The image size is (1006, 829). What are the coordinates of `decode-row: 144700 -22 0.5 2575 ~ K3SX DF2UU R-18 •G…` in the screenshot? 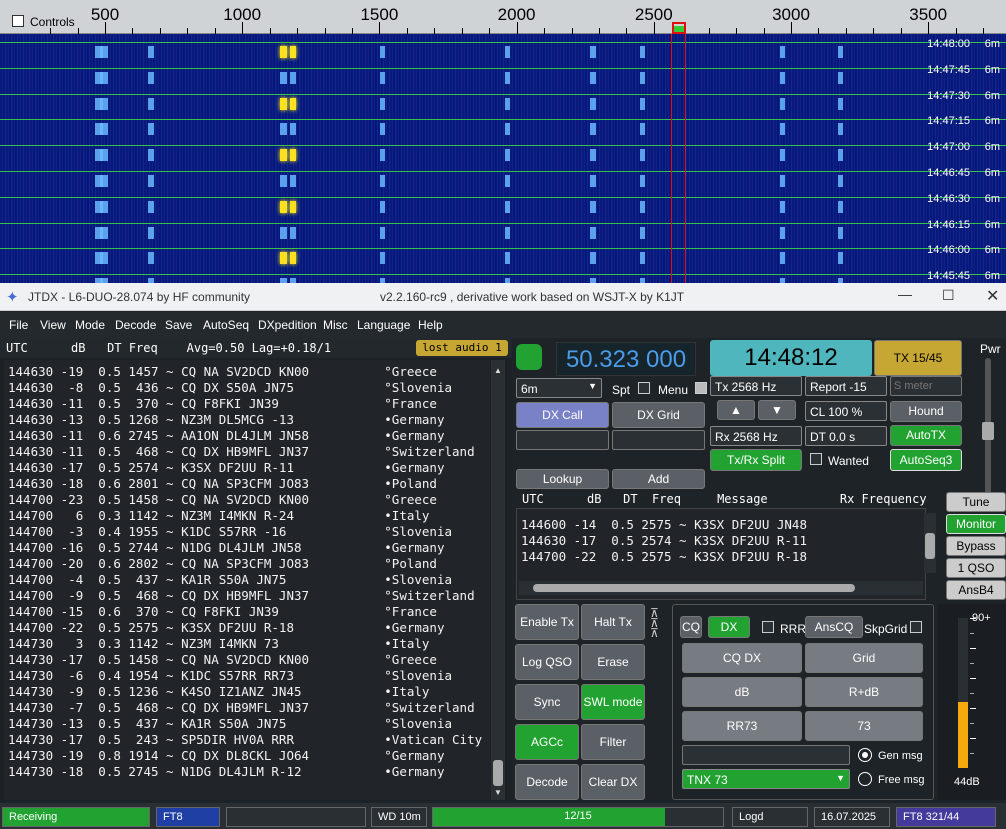 It's located at (226, 627).